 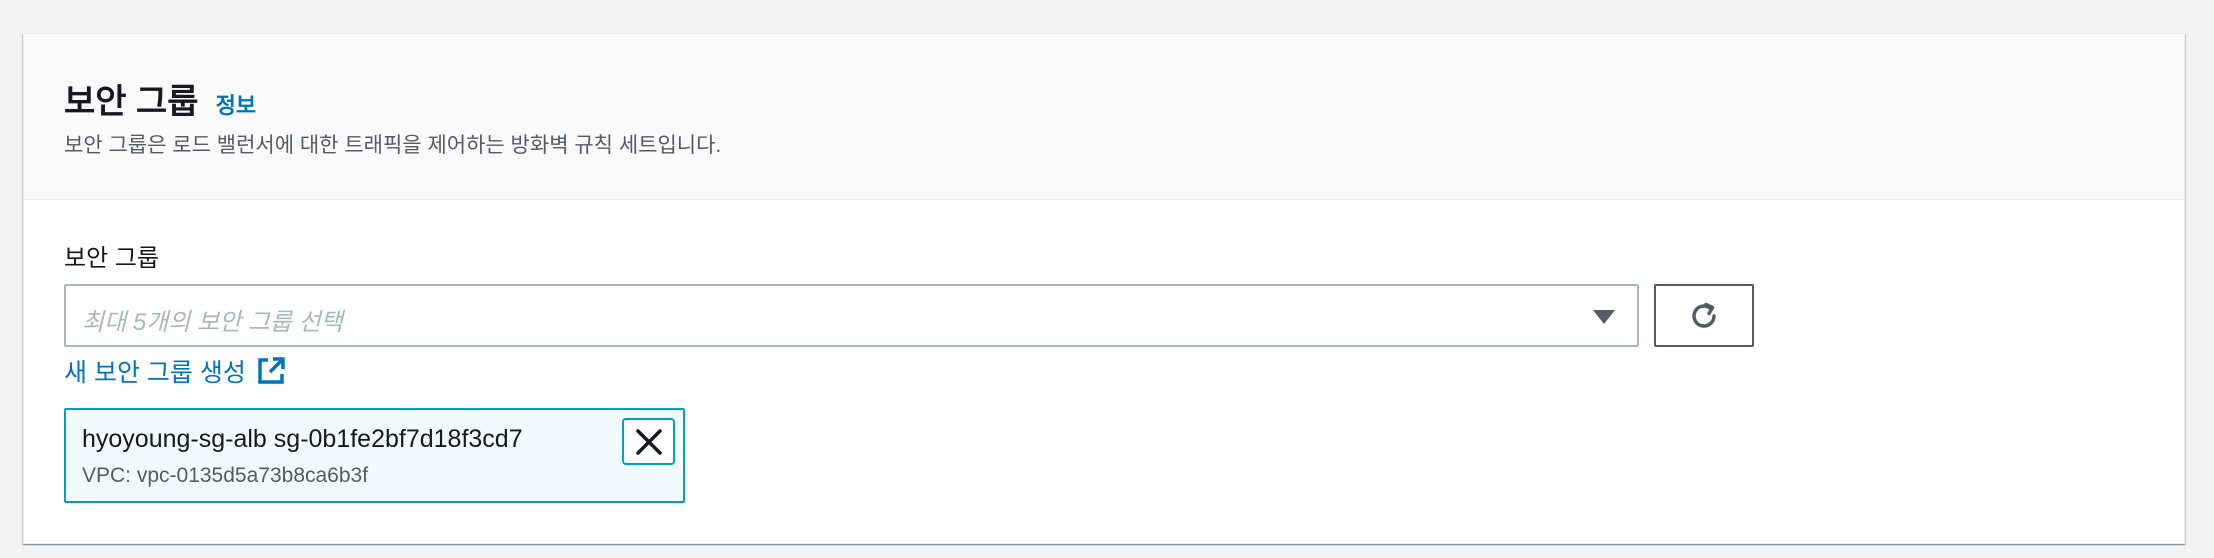 I want to click on caret-down-icon, so click(x=1604, y=317).